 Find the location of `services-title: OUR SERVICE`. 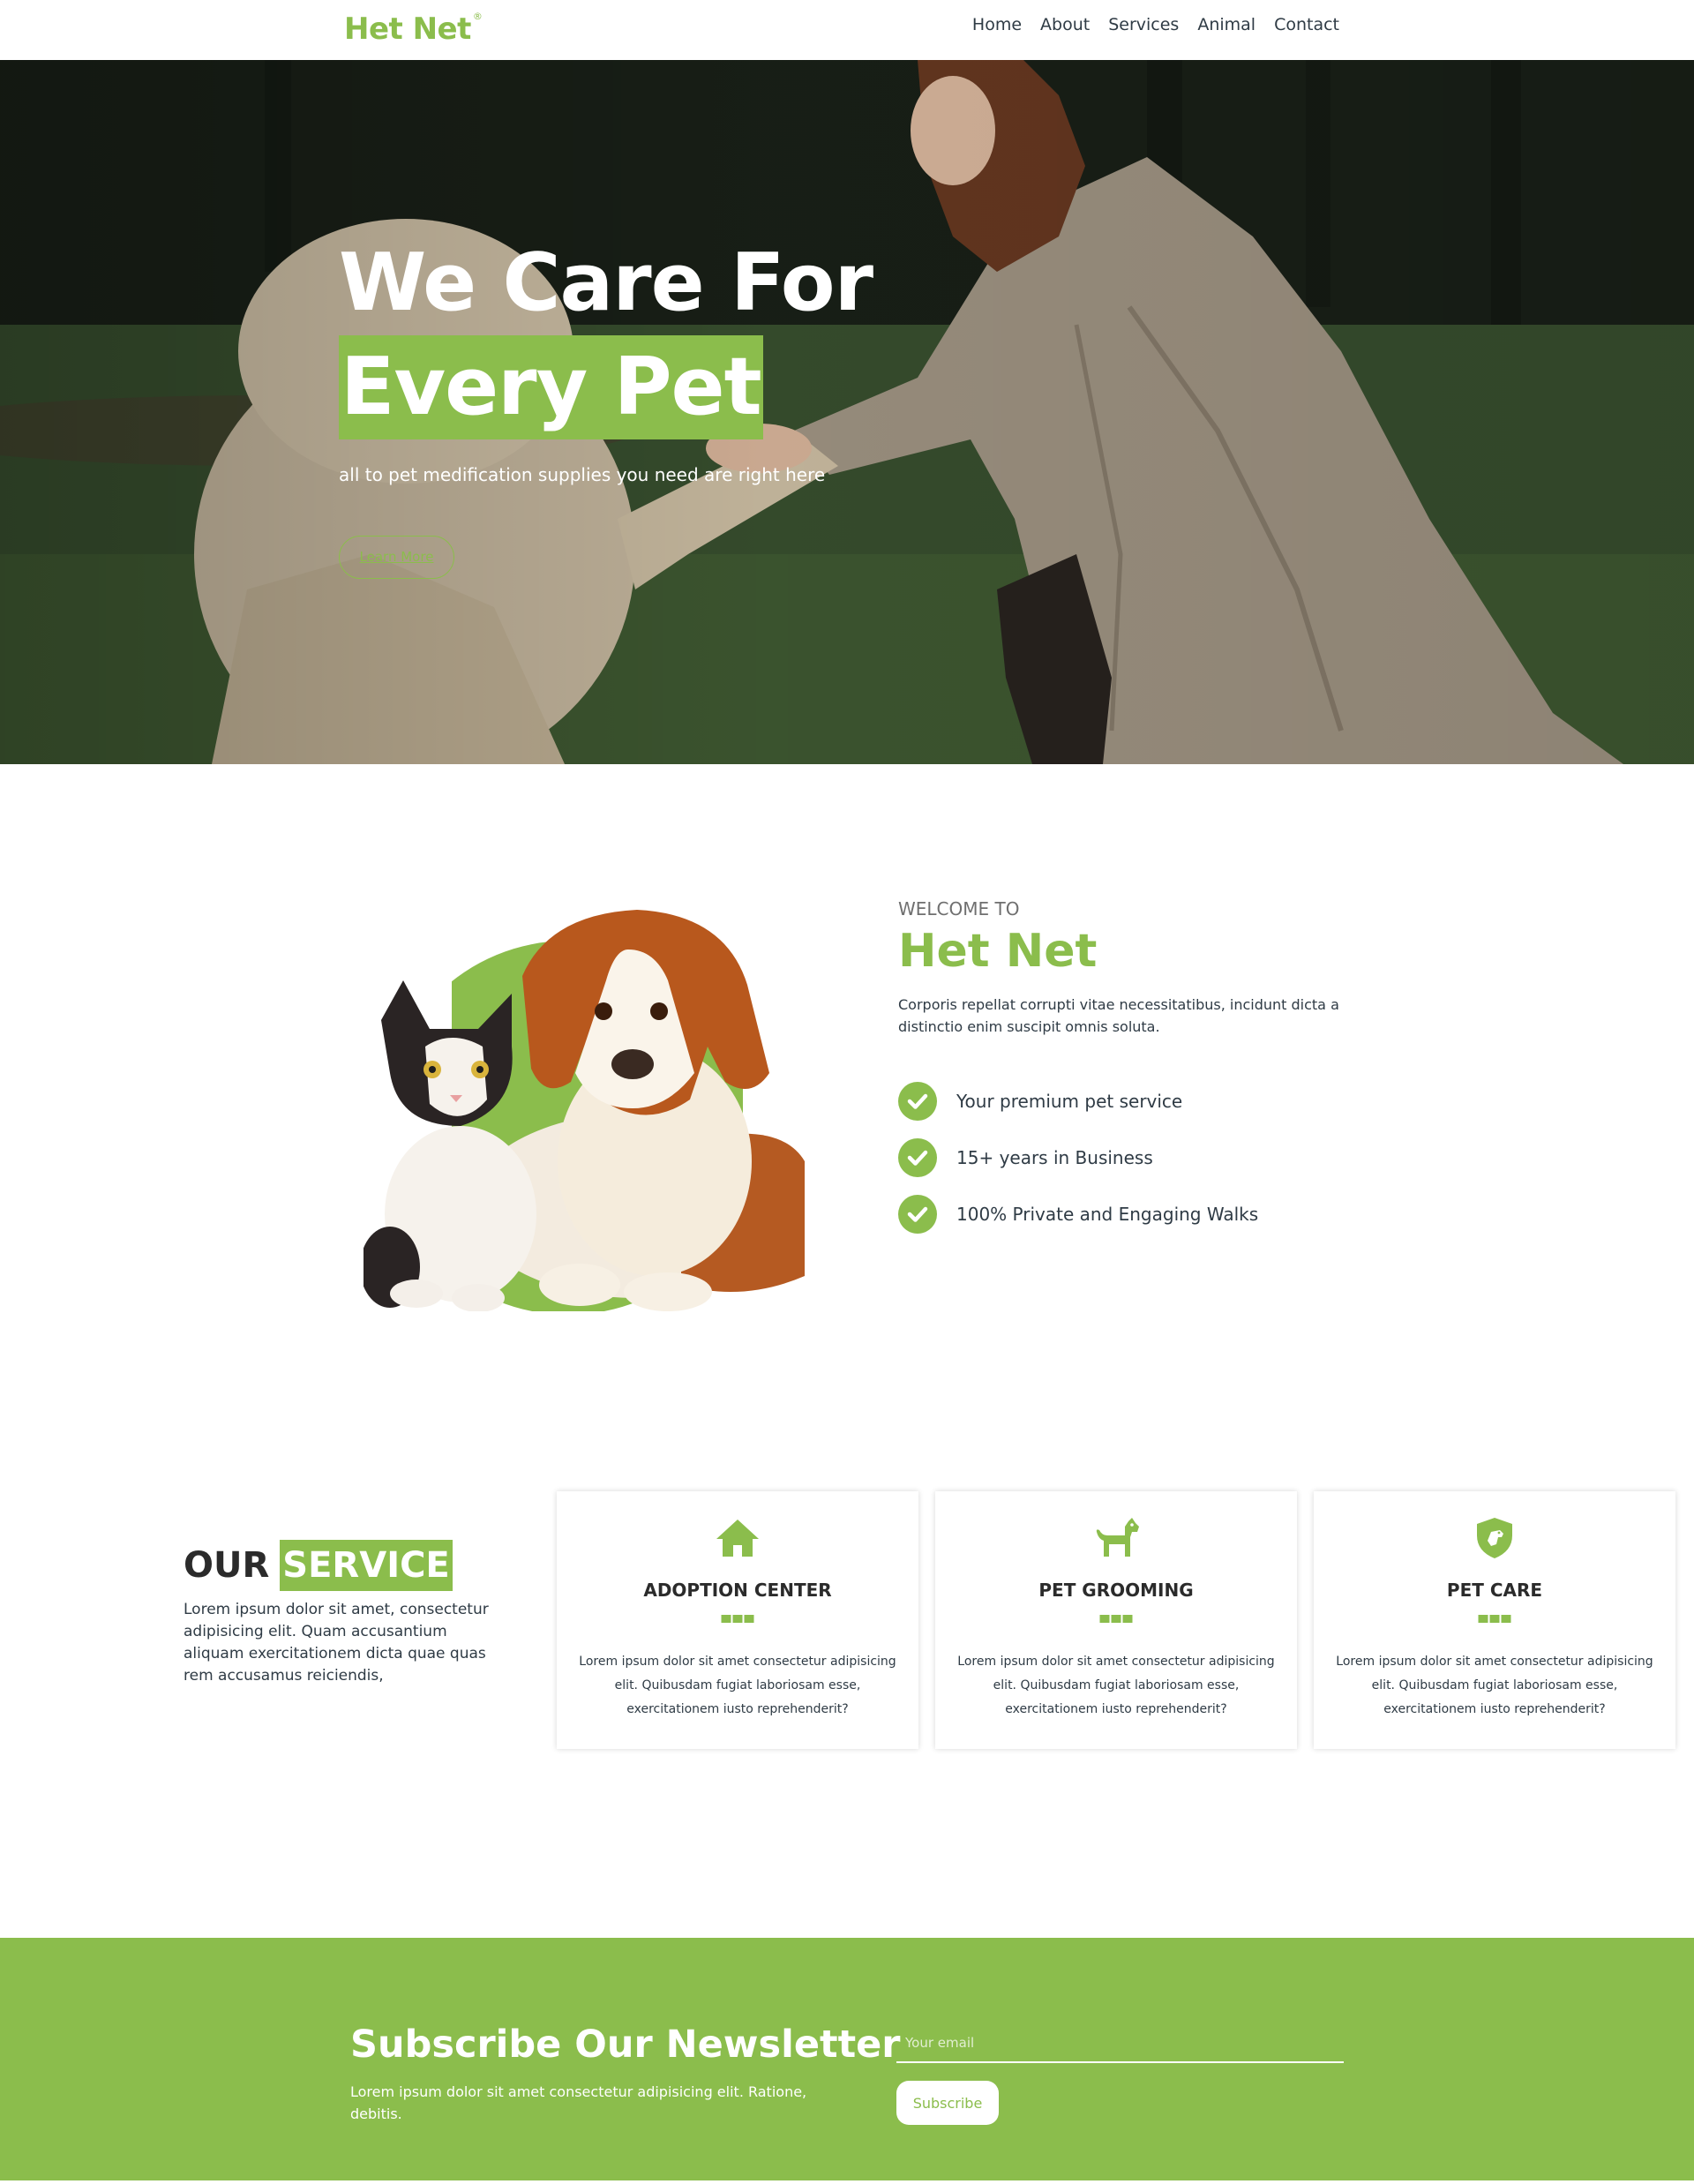

services-title: OUR SERVICE is located at coordinates (318, 1565).